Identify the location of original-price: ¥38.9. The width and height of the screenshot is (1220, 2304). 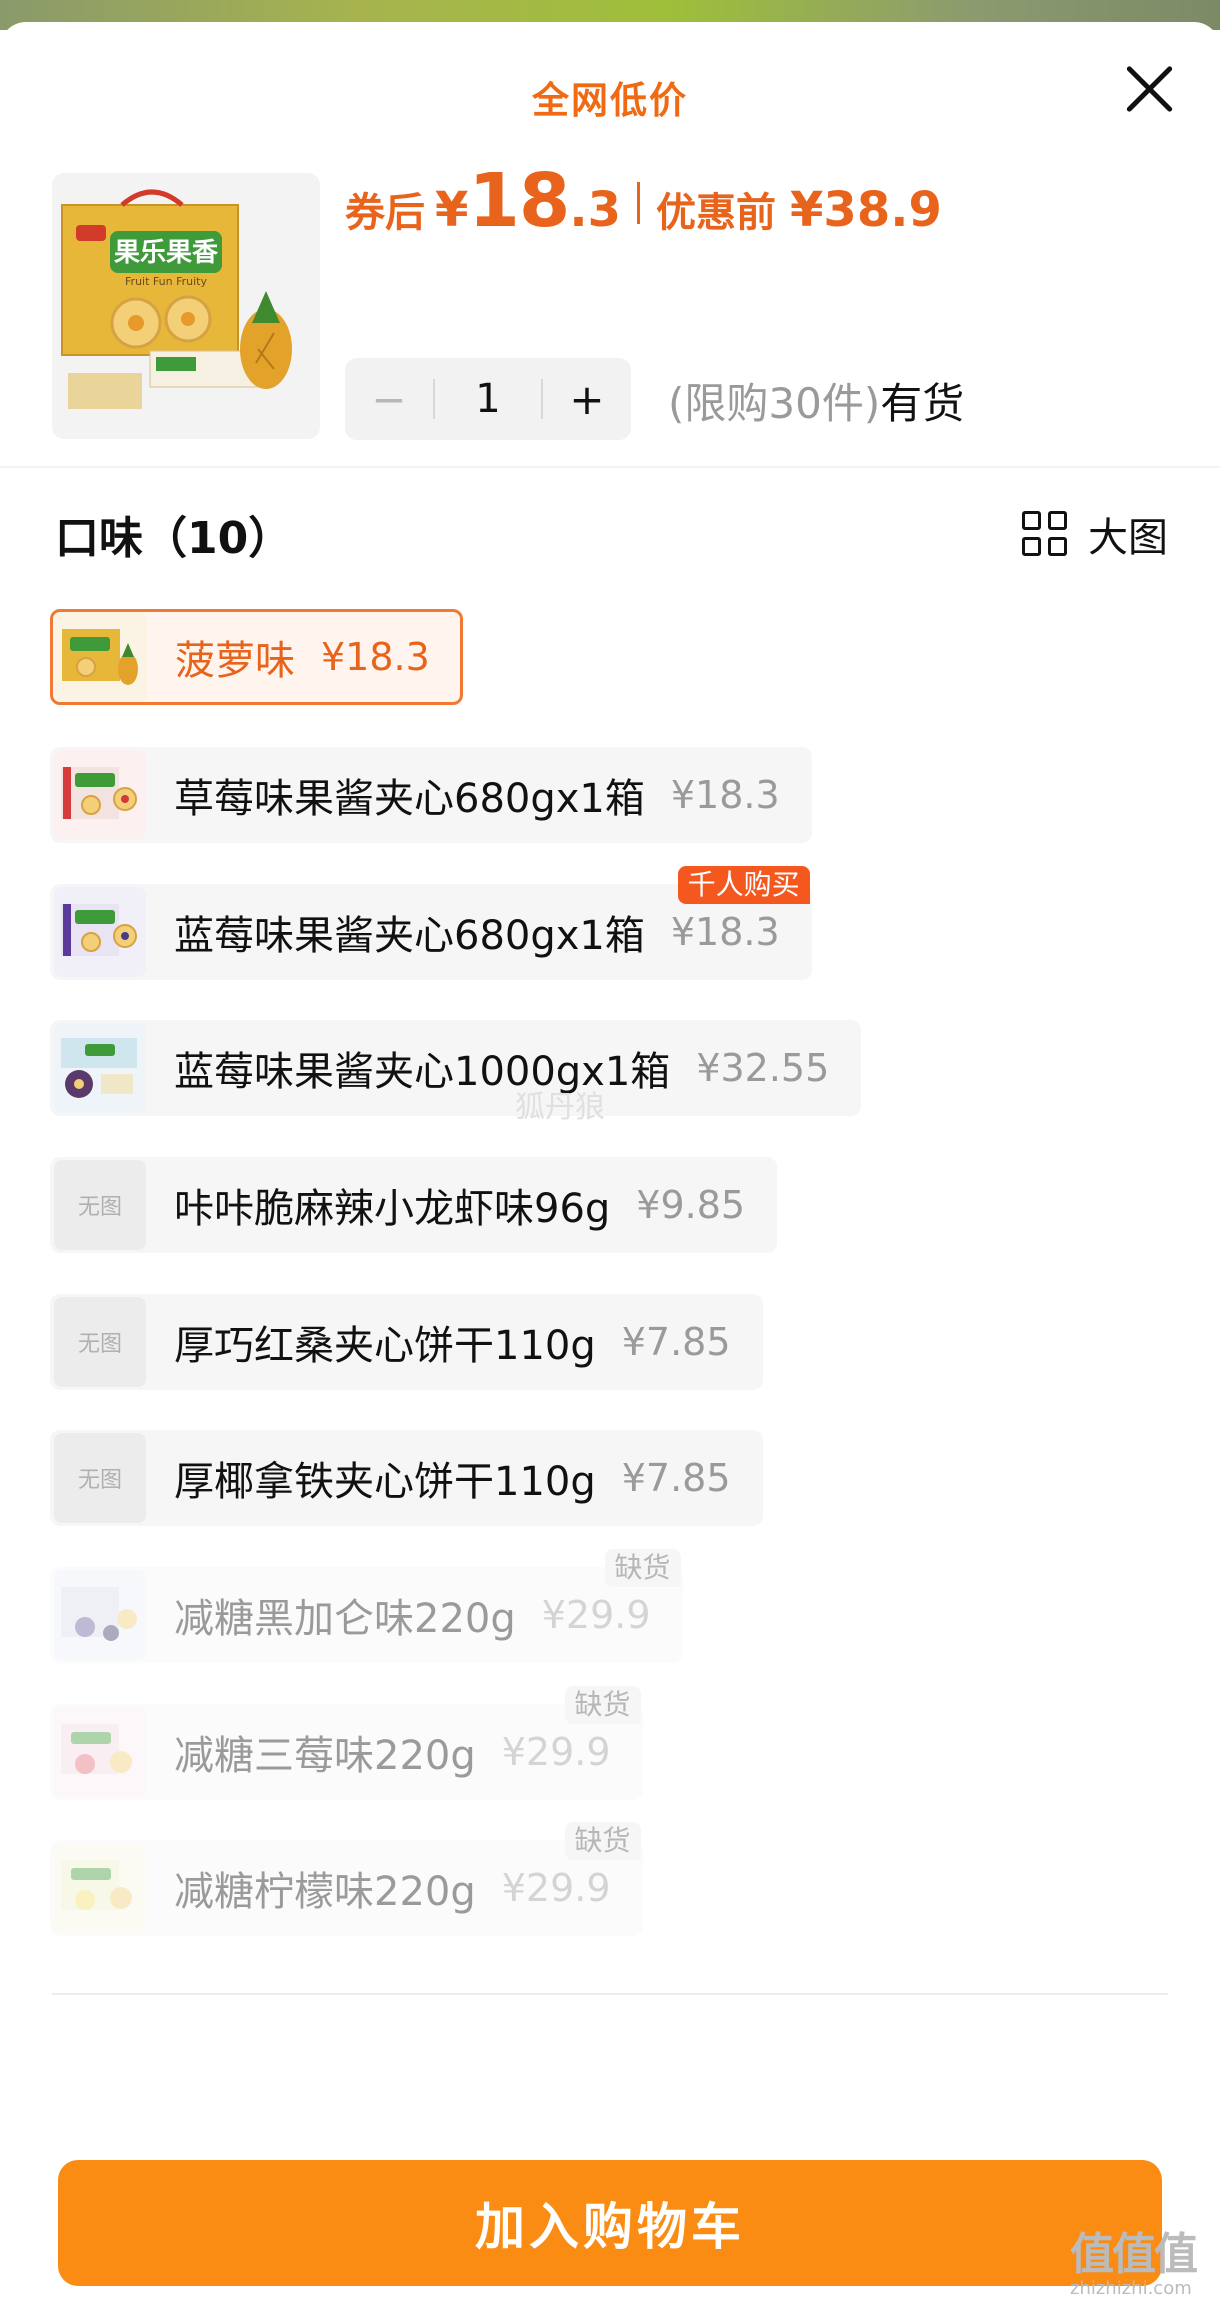
(866, 210).